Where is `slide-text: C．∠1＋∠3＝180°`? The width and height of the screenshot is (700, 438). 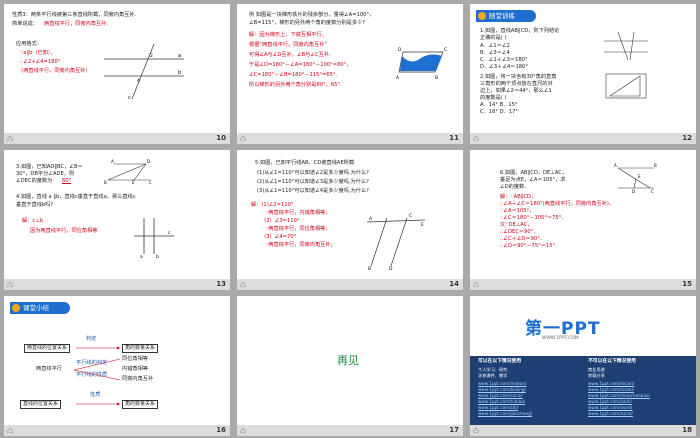 slide-text: C．∠1＋∠3＝180° is located at coordinates (504, 60).